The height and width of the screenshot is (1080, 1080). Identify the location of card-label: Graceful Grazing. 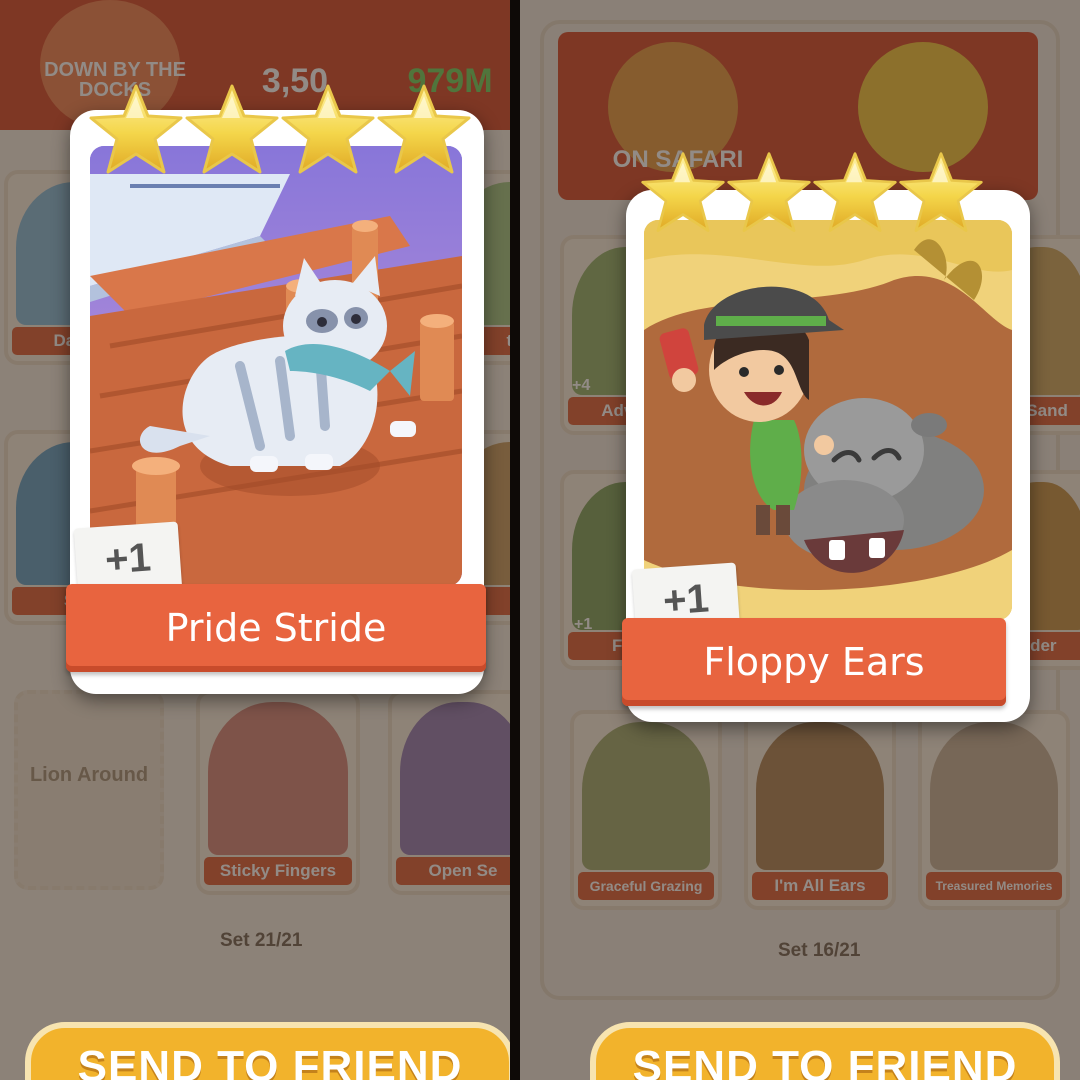
(646, 886).